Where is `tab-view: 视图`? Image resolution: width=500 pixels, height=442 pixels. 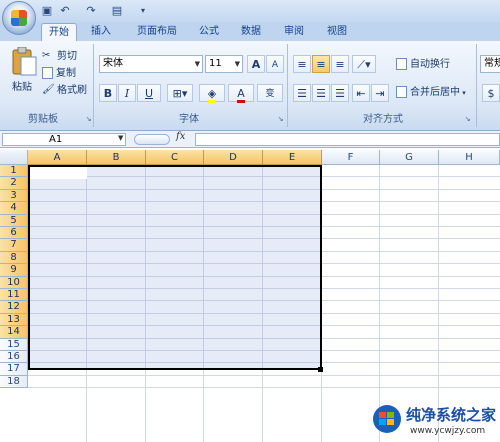
tab-view: 视图 is located at coordinates (337, 32).